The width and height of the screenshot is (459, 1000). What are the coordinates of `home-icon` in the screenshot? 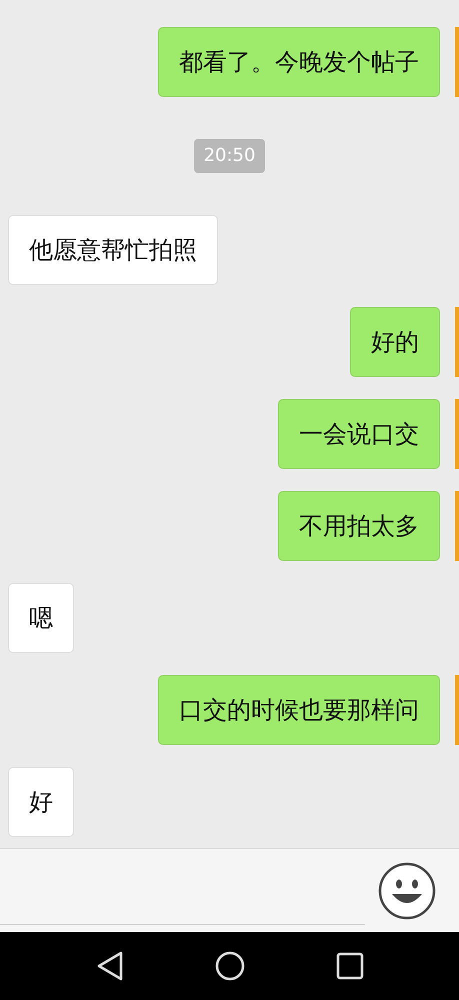 It's located at (229, 966).